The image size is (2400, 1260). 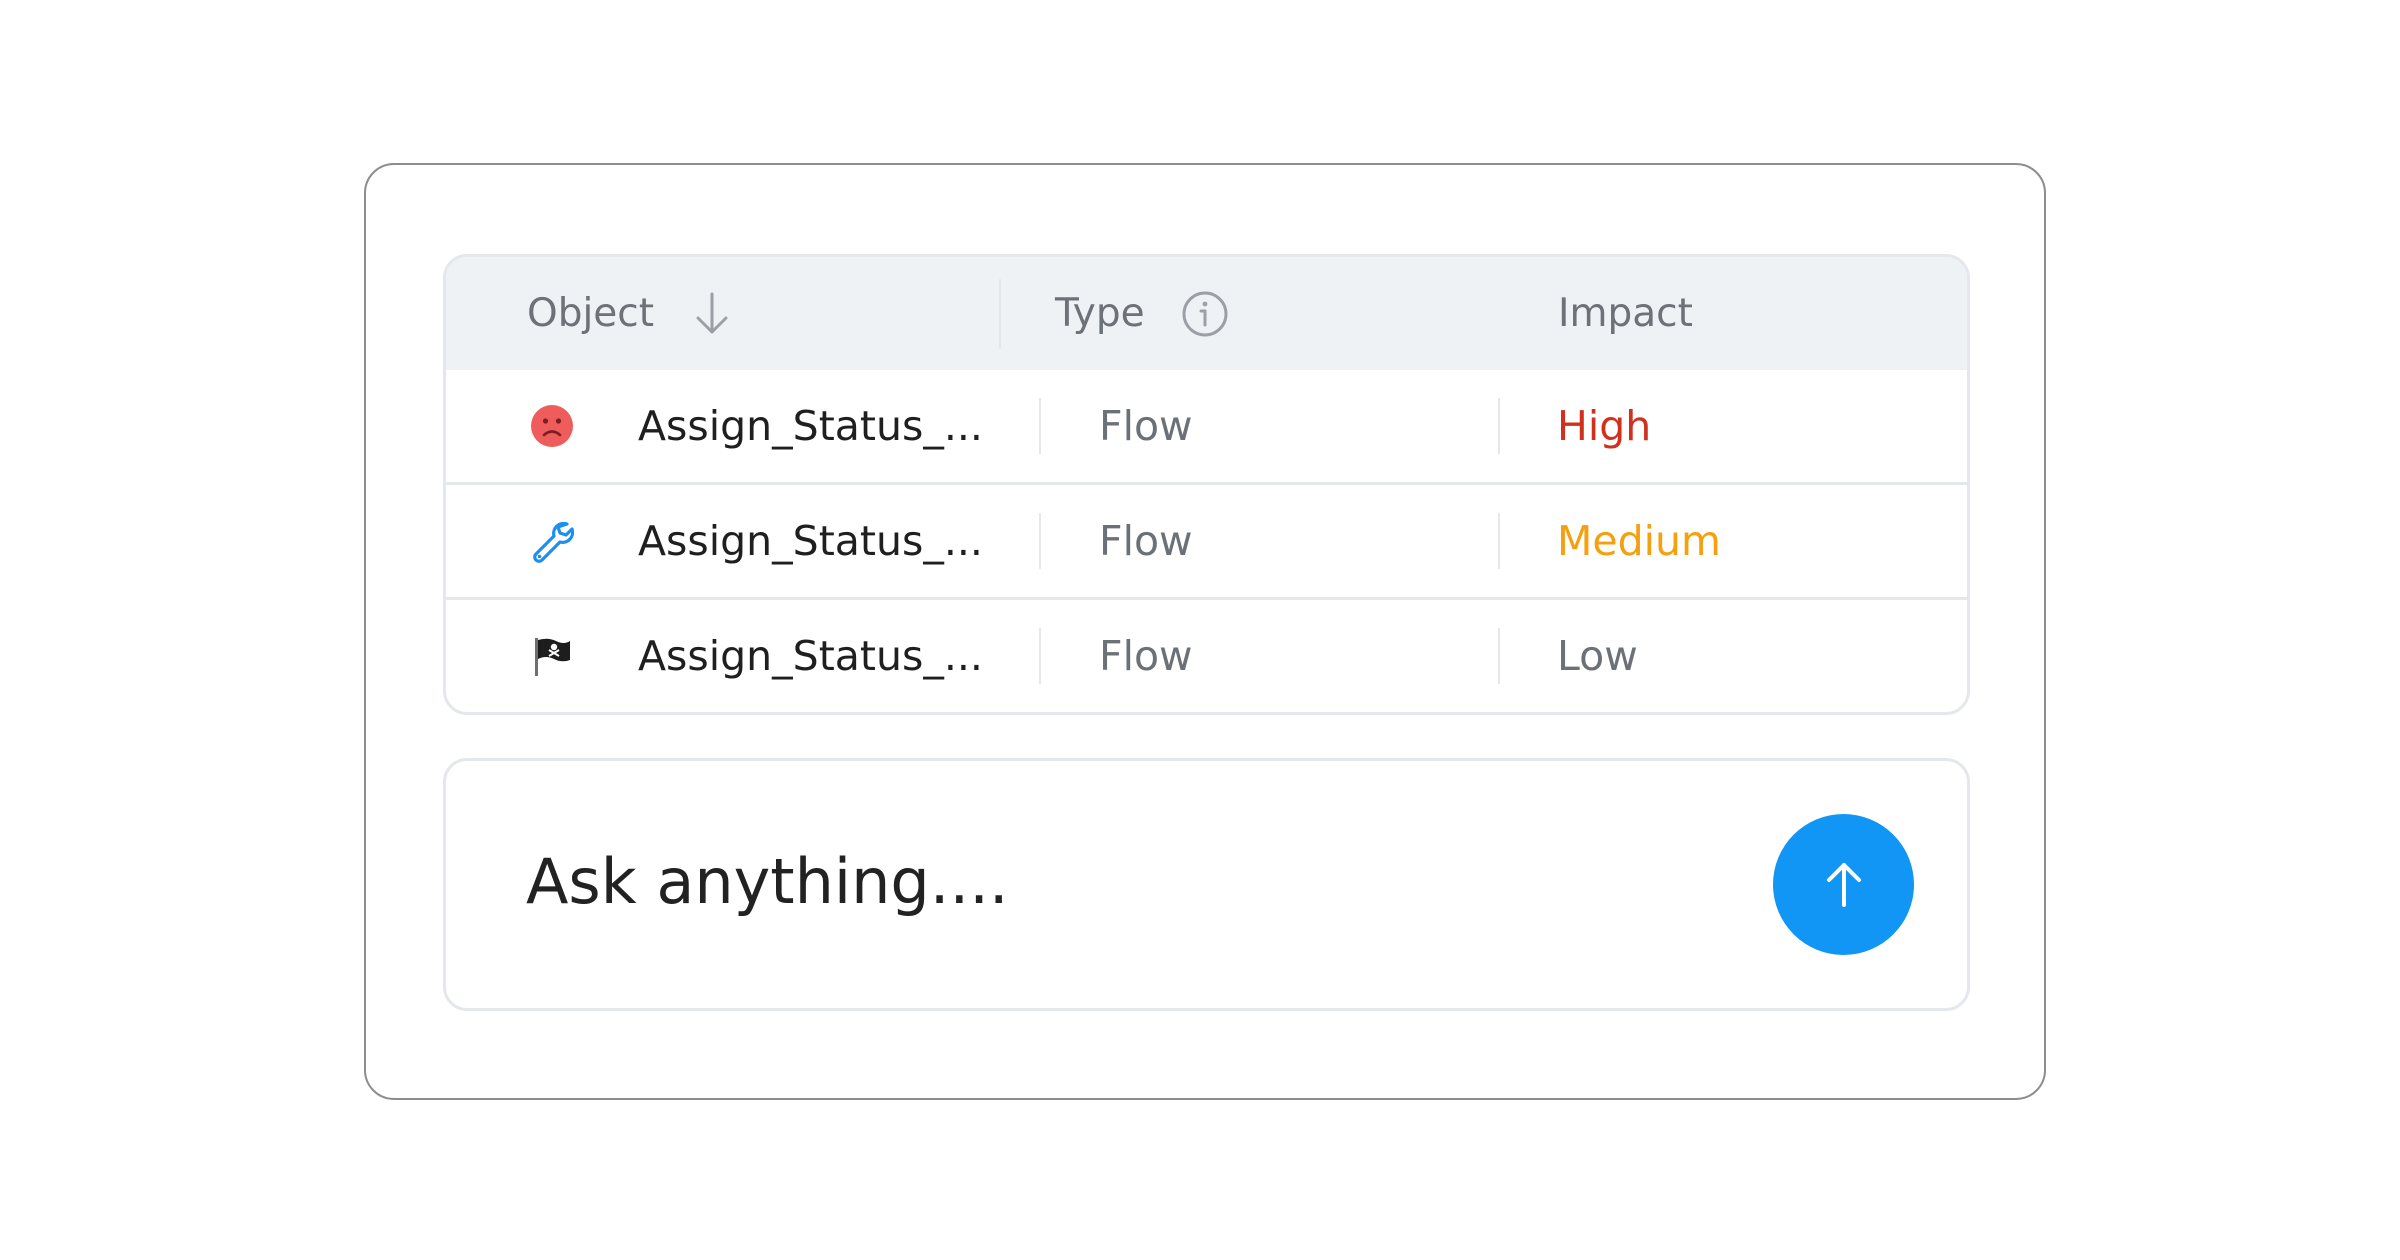 I want to click on column-header-impact: Impact, so click(x=1625, y=313).